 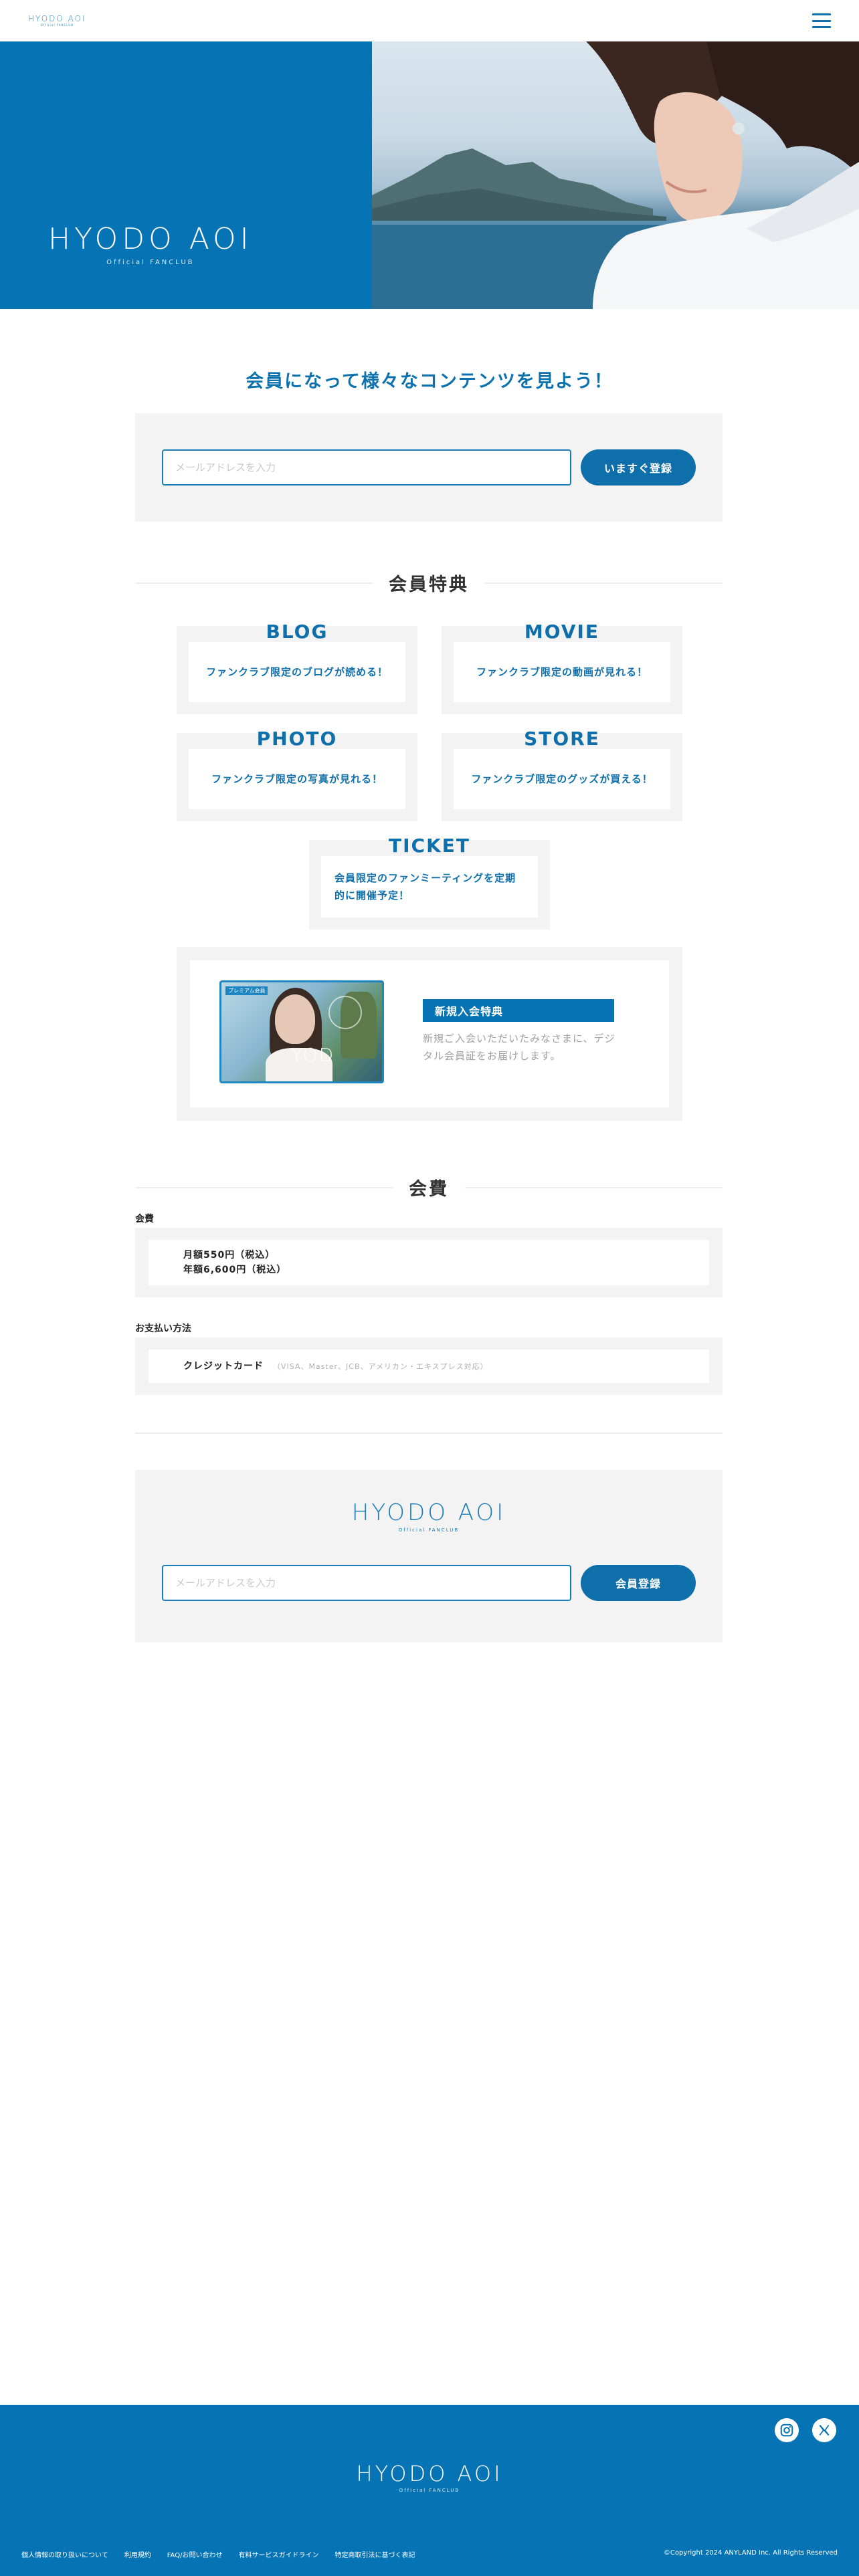 I want to click on fee-heading-text: 会費, so click(x=429, y=1189).